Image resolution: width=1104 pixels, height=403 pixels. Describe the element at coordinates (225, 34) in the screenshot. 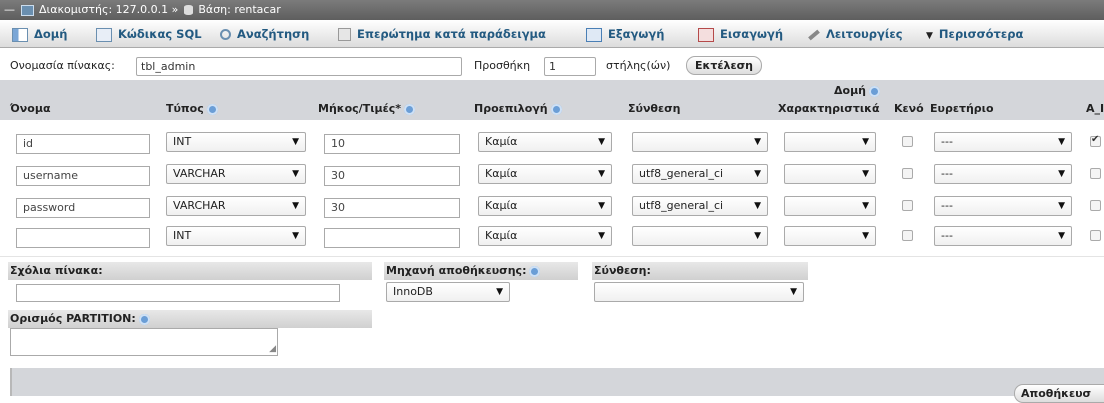

I see `search-icon` at that location.